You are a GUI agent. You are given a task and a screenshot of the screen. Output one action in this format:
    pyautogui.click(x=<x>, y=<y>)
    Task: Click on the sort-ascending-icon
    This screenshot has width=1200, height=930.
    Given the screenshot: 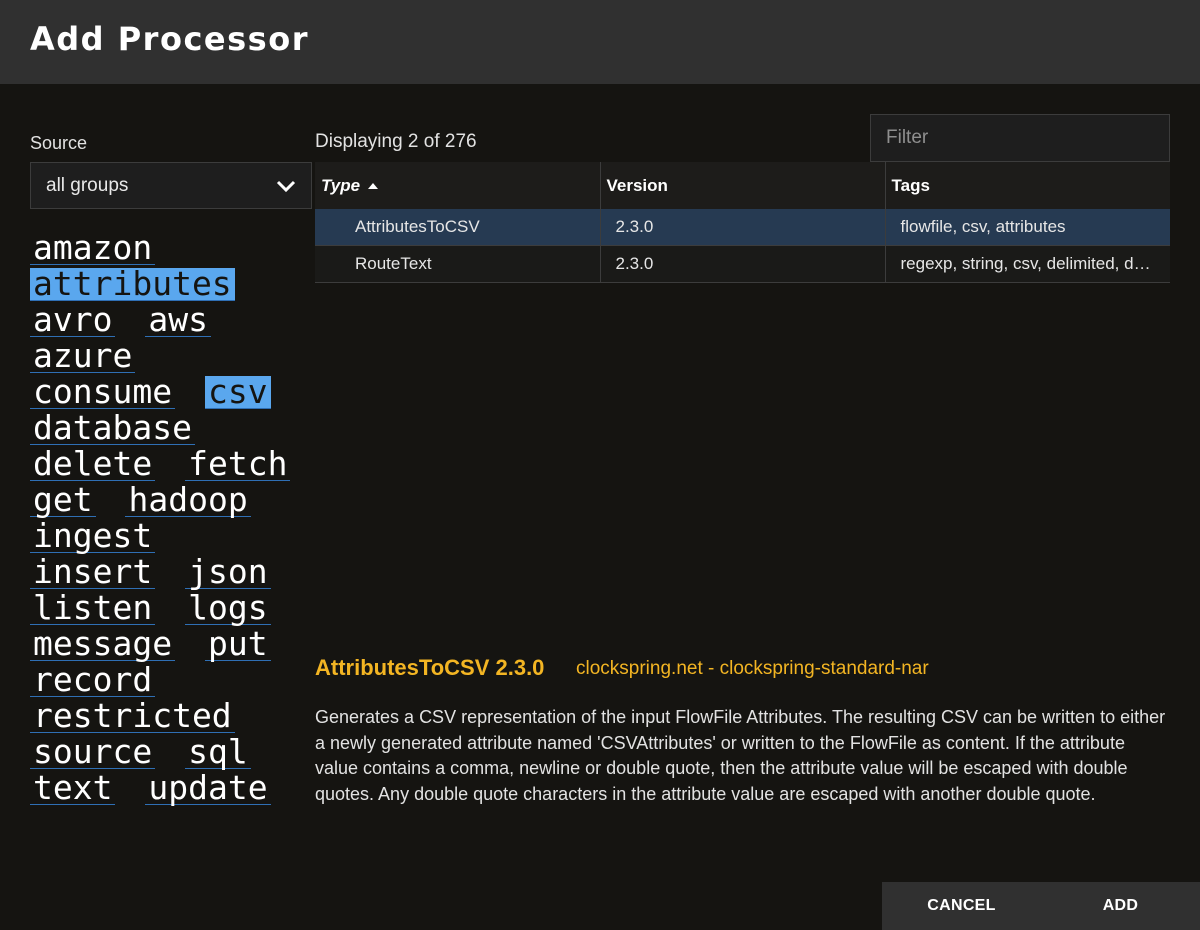 What is the action you would take?
    pyautogui.click(x=373, y=186)
    